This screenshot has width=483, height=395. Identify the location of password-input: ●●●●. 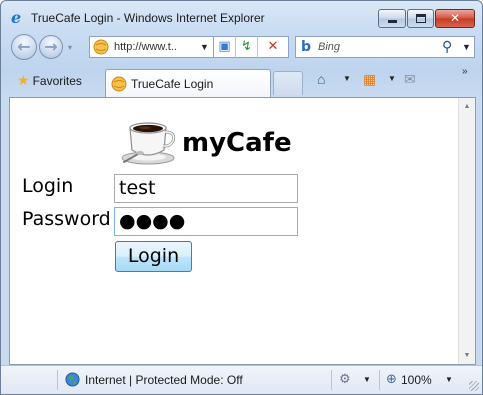
(206, 221).